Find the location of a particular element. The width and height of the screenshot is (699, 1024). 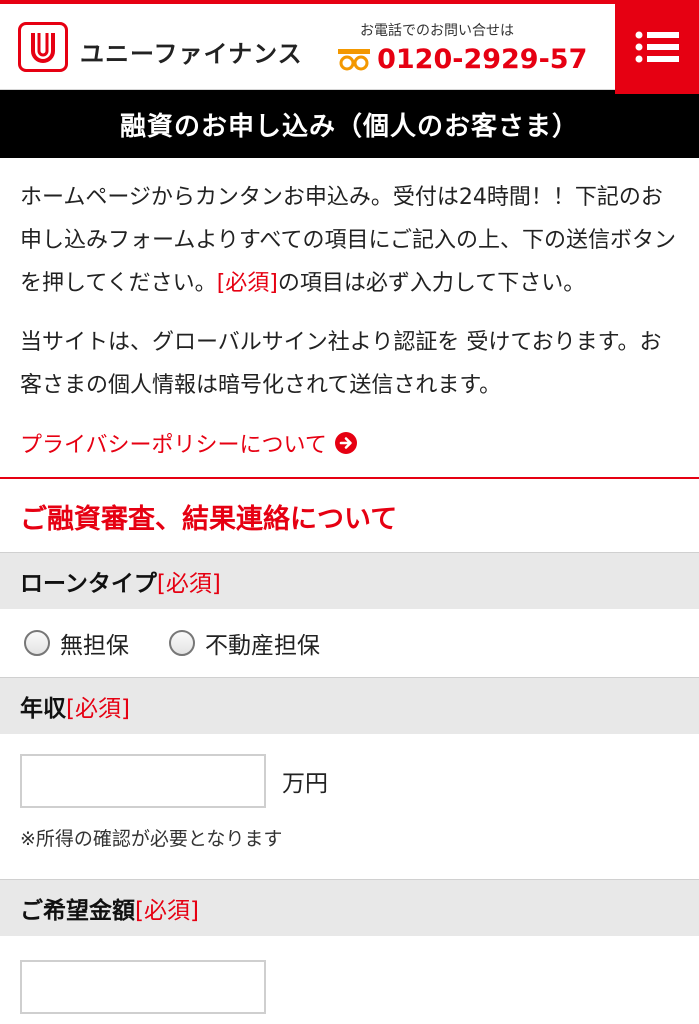

loan-type-options: 無担保 不動産担保 is located at coordinates (349, 643).